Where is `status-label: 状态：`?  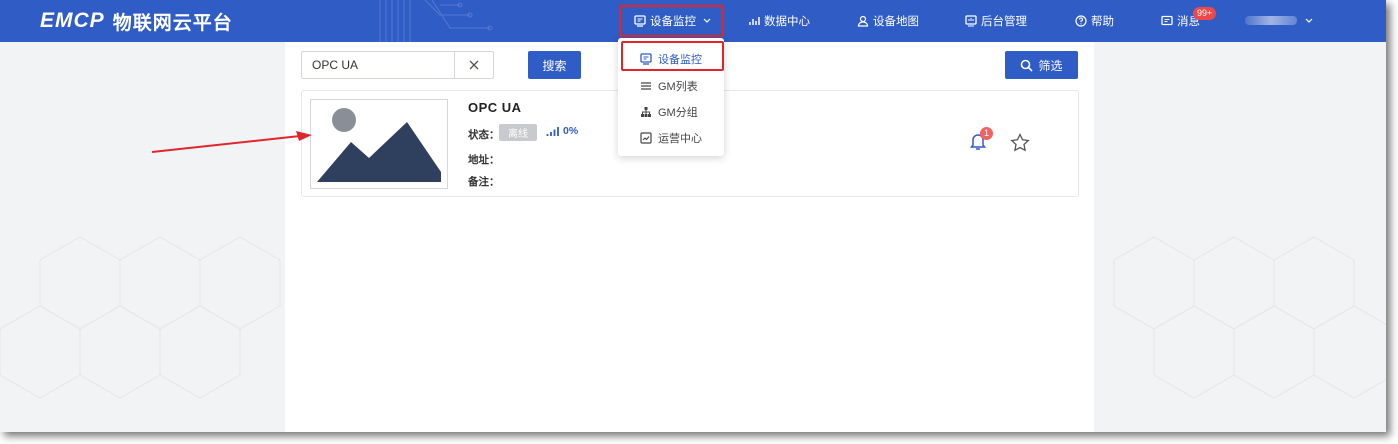 status-label: 状态： is located at coordinates (484, 135).